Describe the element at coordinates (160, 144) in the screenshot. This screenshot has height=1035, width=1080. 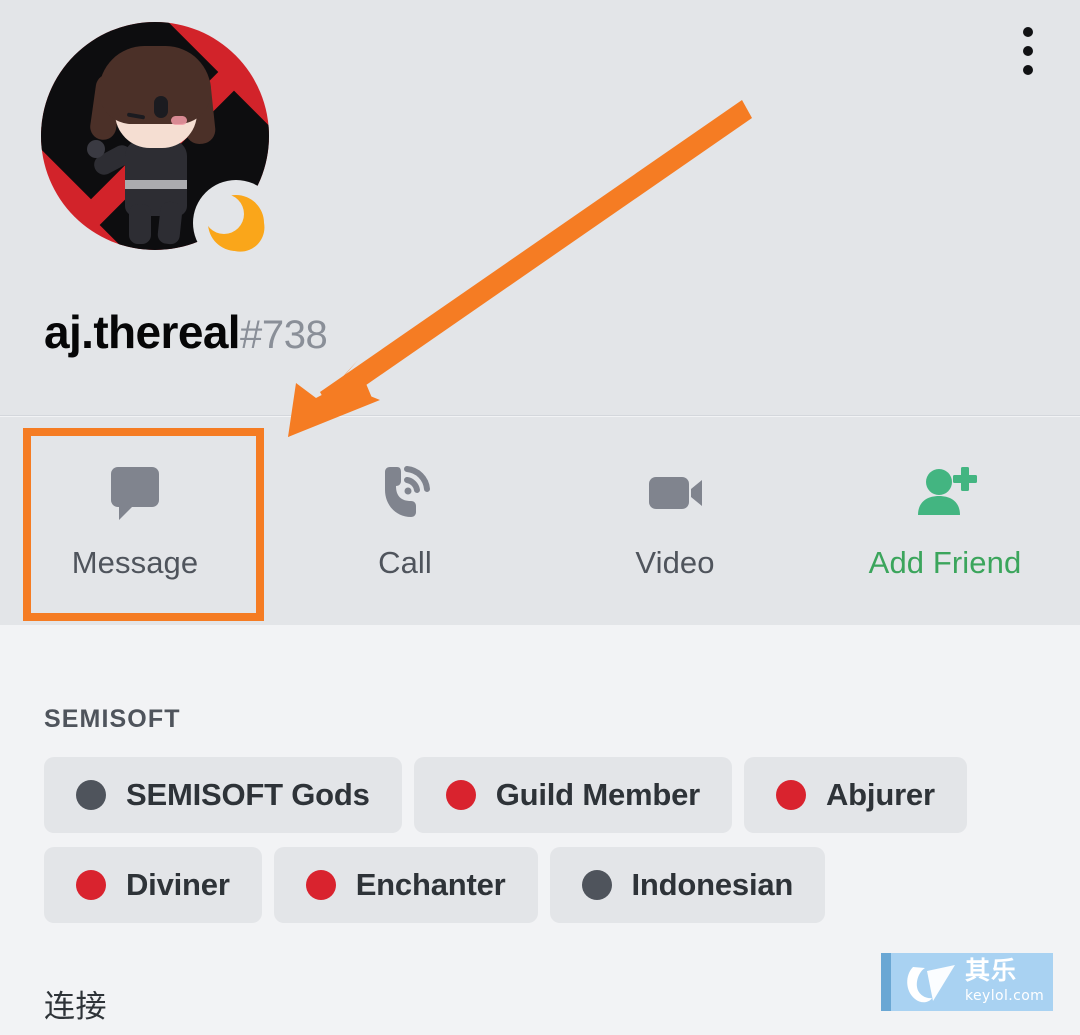
I see `avatar-wrapper` at that location.